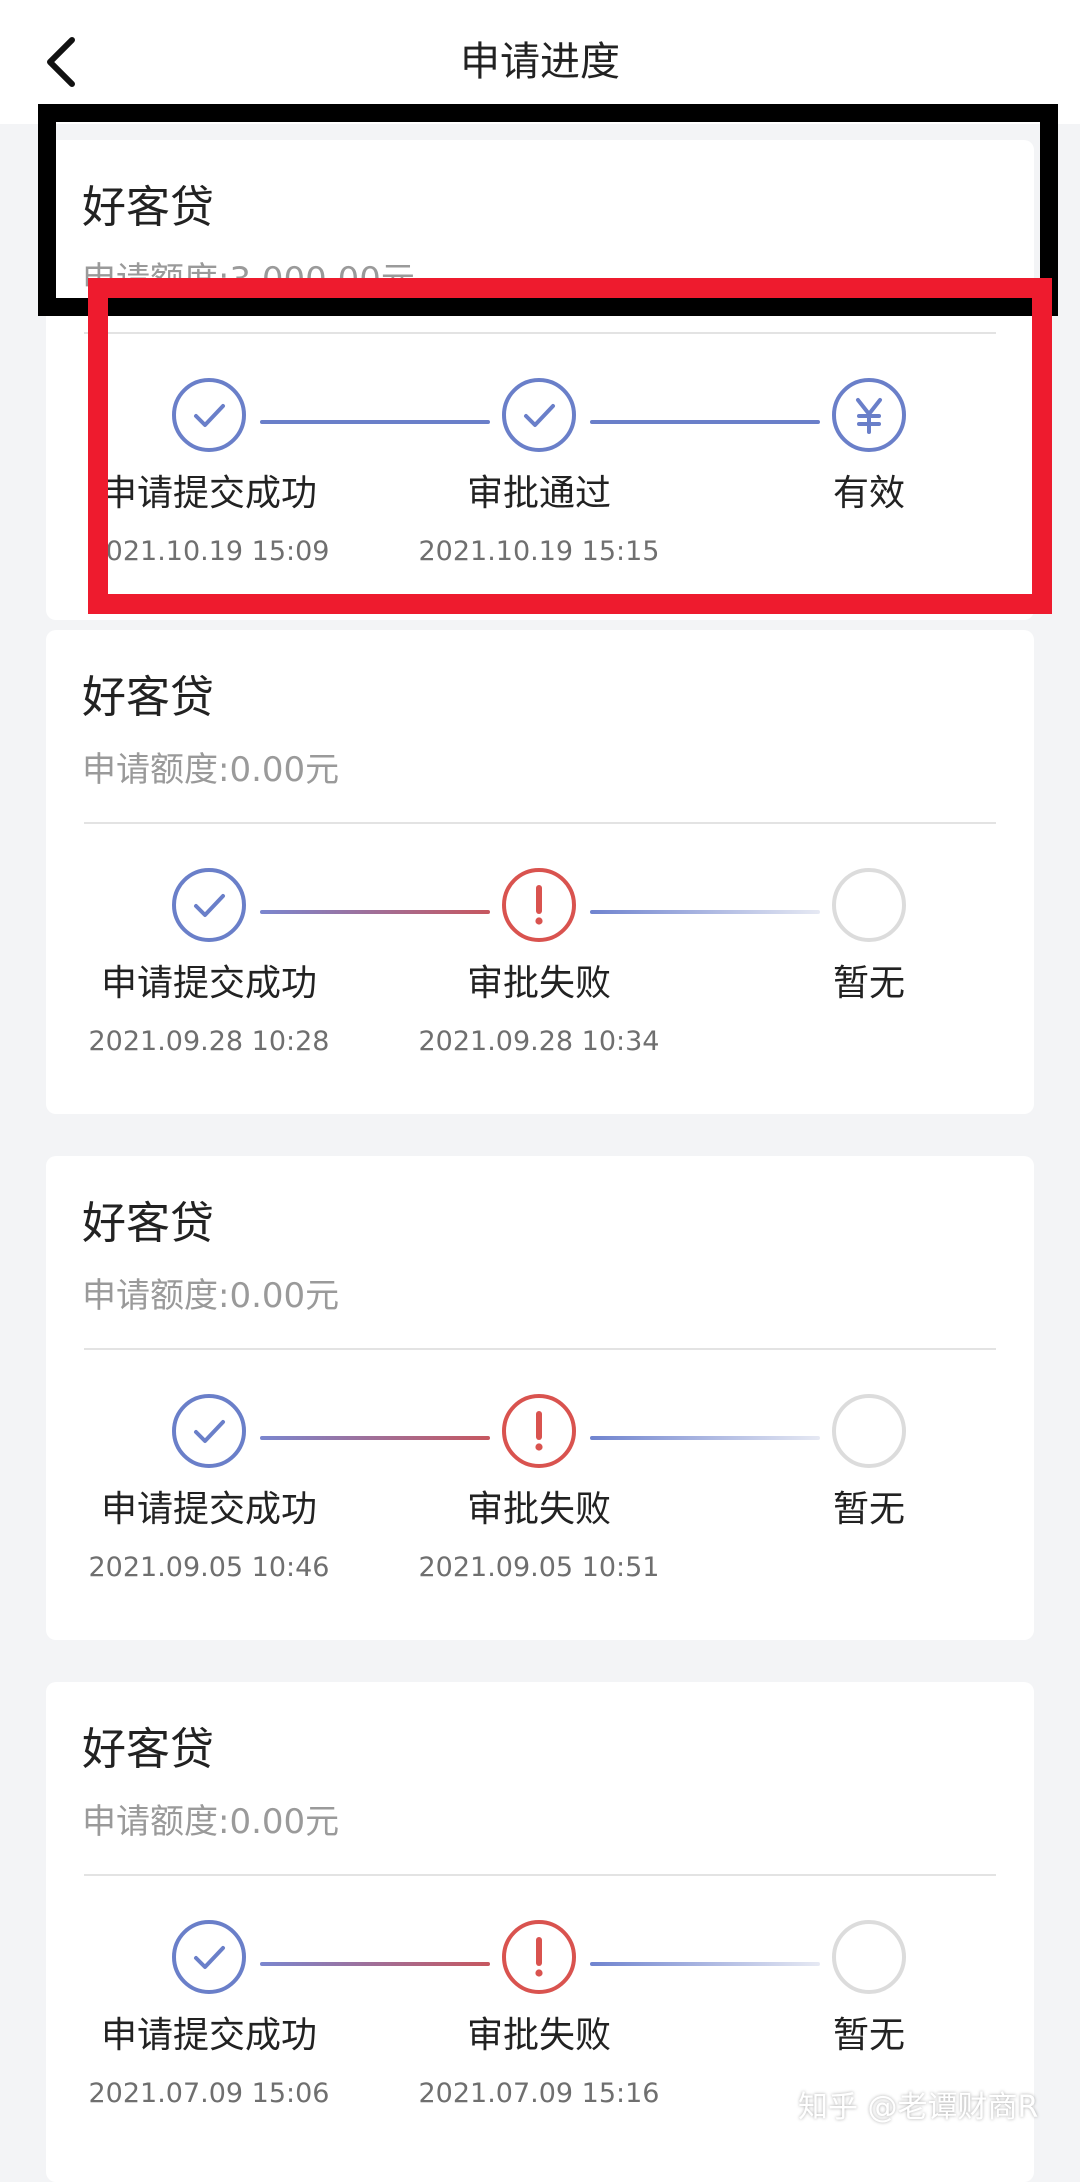 This screenshot has width=1080, height=2182. What do you see at coordinates (209, 1567) in the screenshot?
I see `step-time: 2021.09.05 10:46` at bounding box center [209, 1567].